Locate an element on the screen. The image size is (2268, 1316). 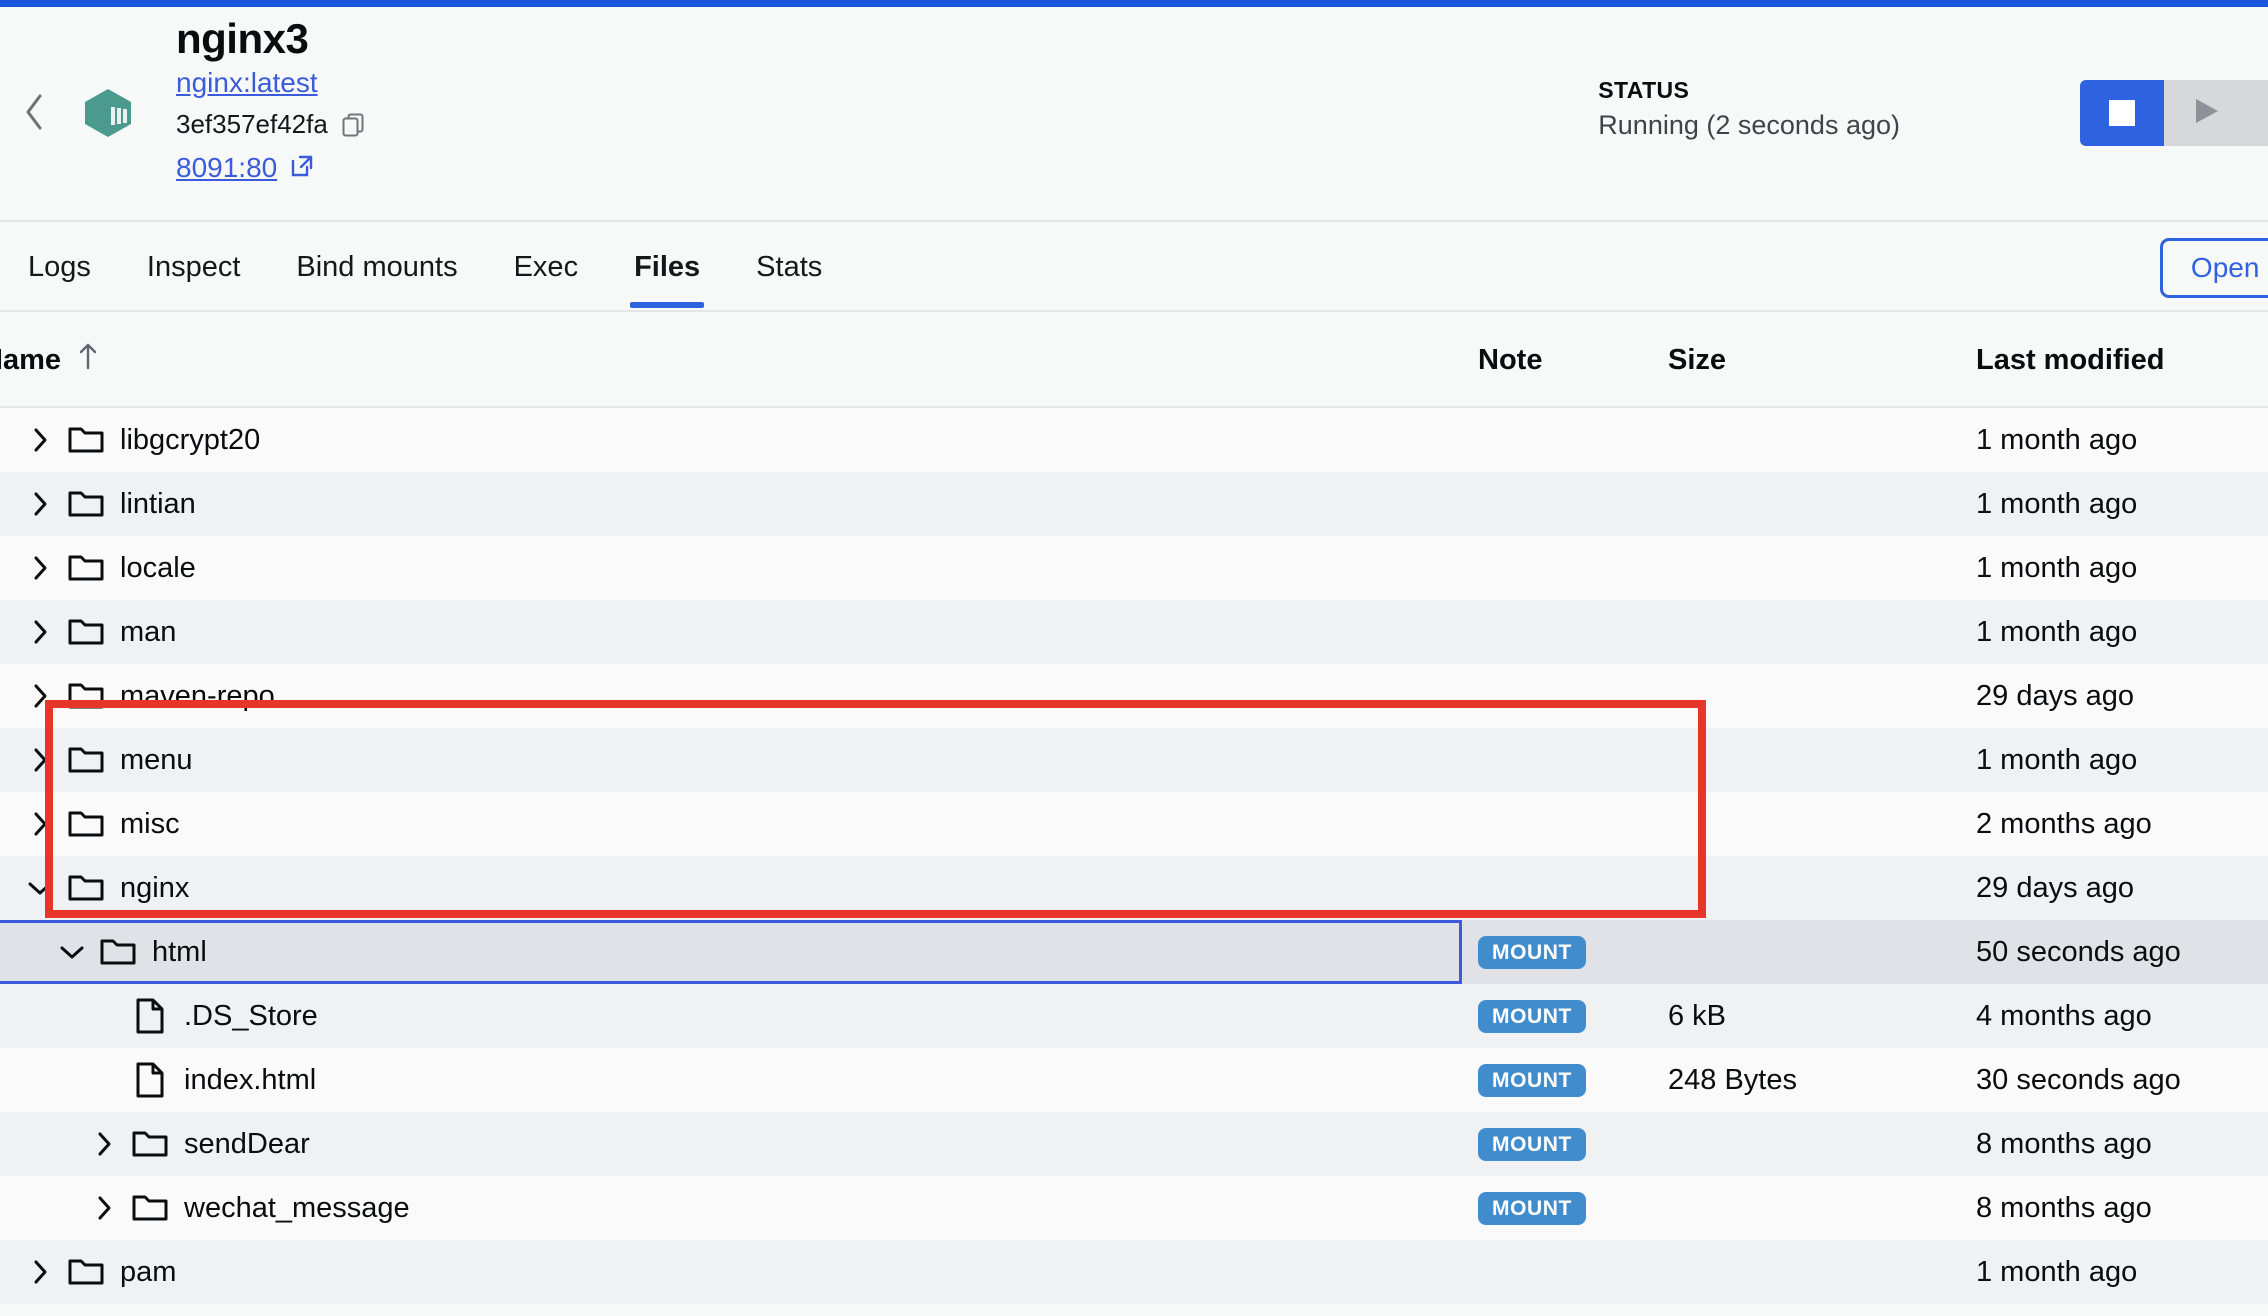
table-row: wechat_message MOUNT 8 months ago is located at coordinates (1134, 1208).